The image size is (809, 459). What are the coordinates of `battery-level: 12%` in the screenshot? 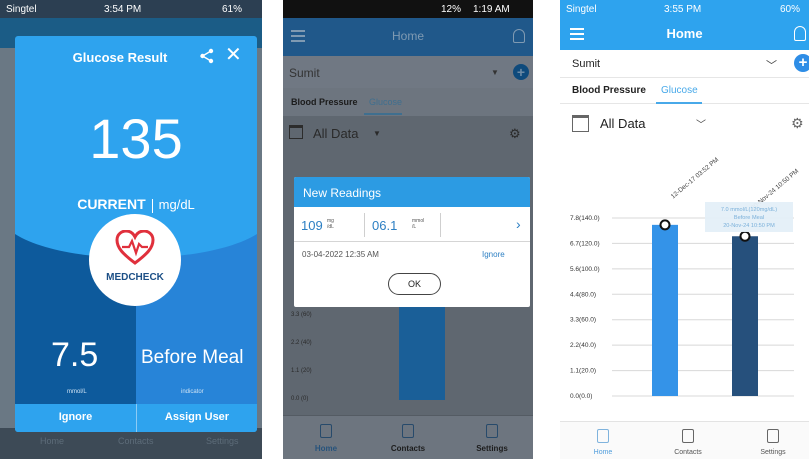 It's located at (451, 9).